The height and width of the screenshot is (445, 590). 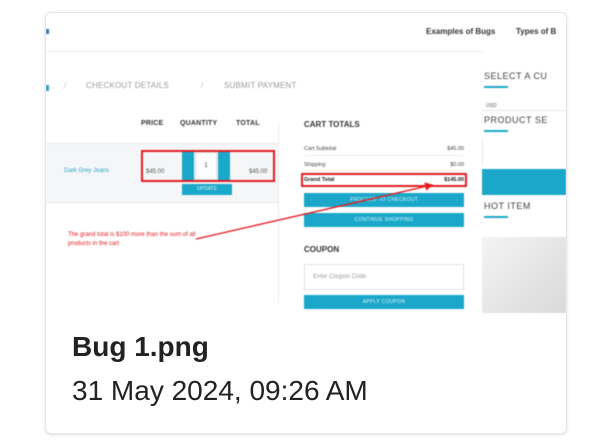 I want to click on attachment-filename: Bug 1.png, so click(x=140, y=346).